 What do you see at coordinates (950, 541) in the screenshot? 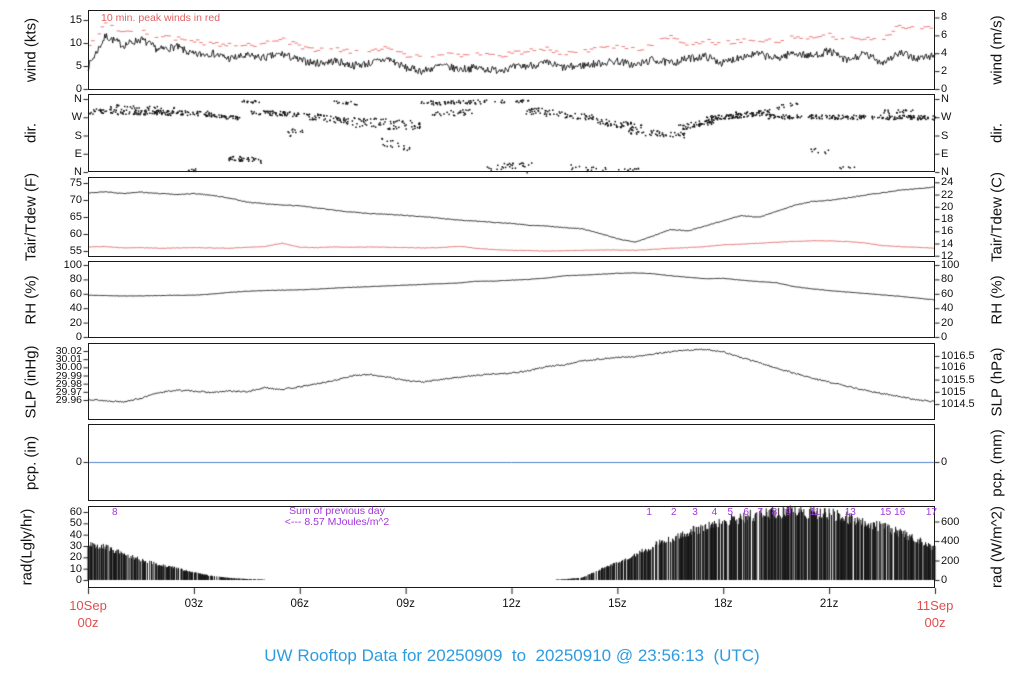
I see `y-tick-label-right: 400` at bounding box center [950, 541].